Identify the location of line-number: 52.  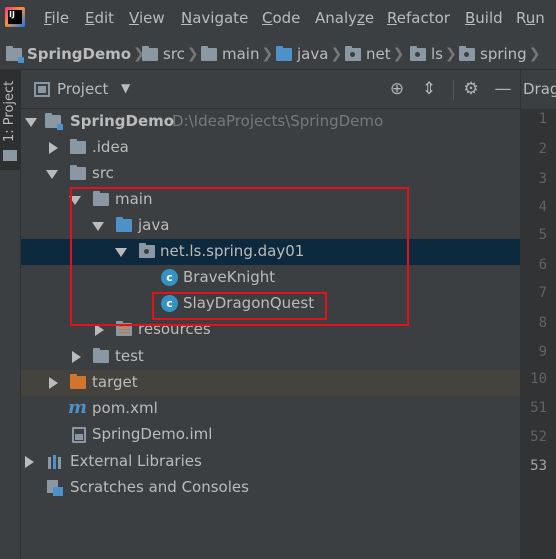
(538, 437).